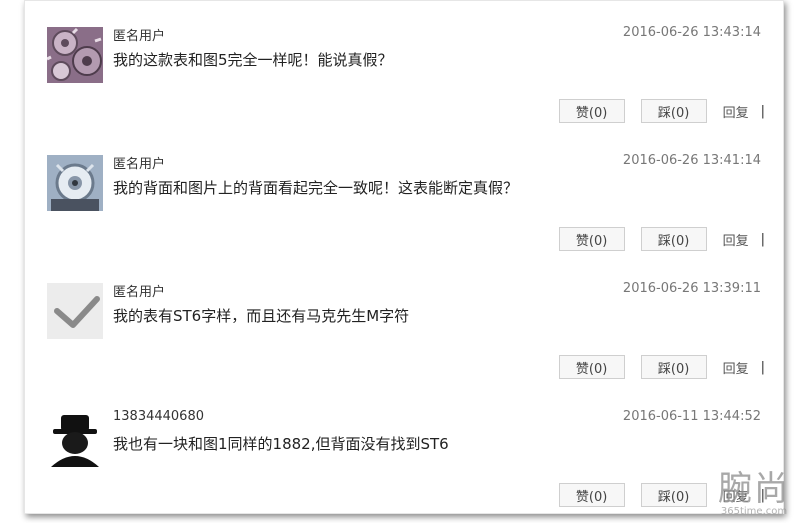  I want to click on comment-time: 2016-06-26 13:41:14, so click(691, 160).